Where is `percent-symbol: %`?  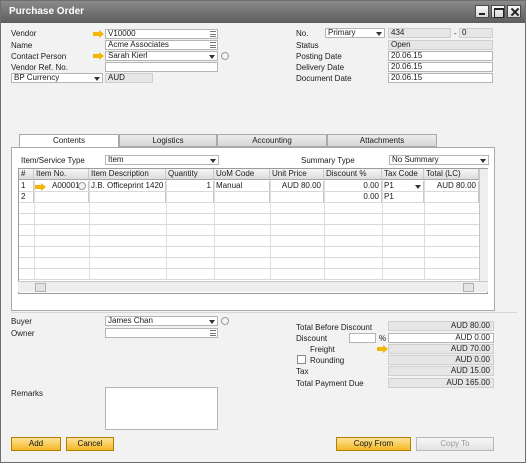 percent-symbol: % is located at coordinates (383, 338).